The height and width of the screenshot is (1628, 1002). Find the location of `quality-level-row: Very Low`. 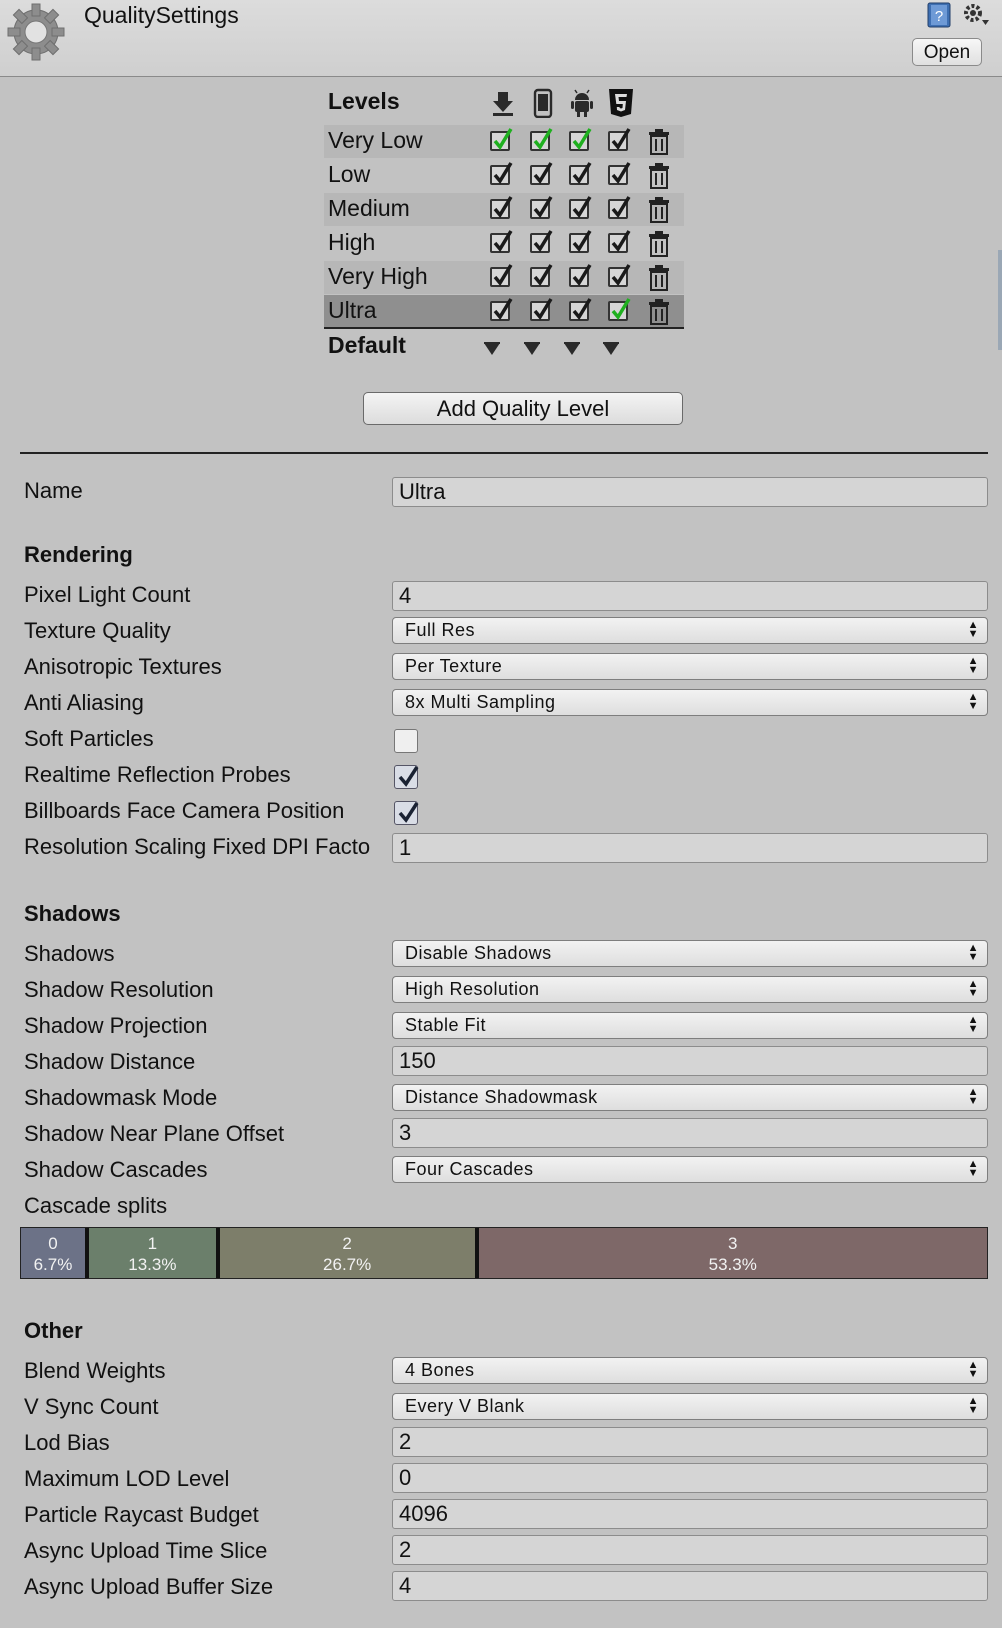

quality-level-row: Very Low is located at coordinates (504, 141).